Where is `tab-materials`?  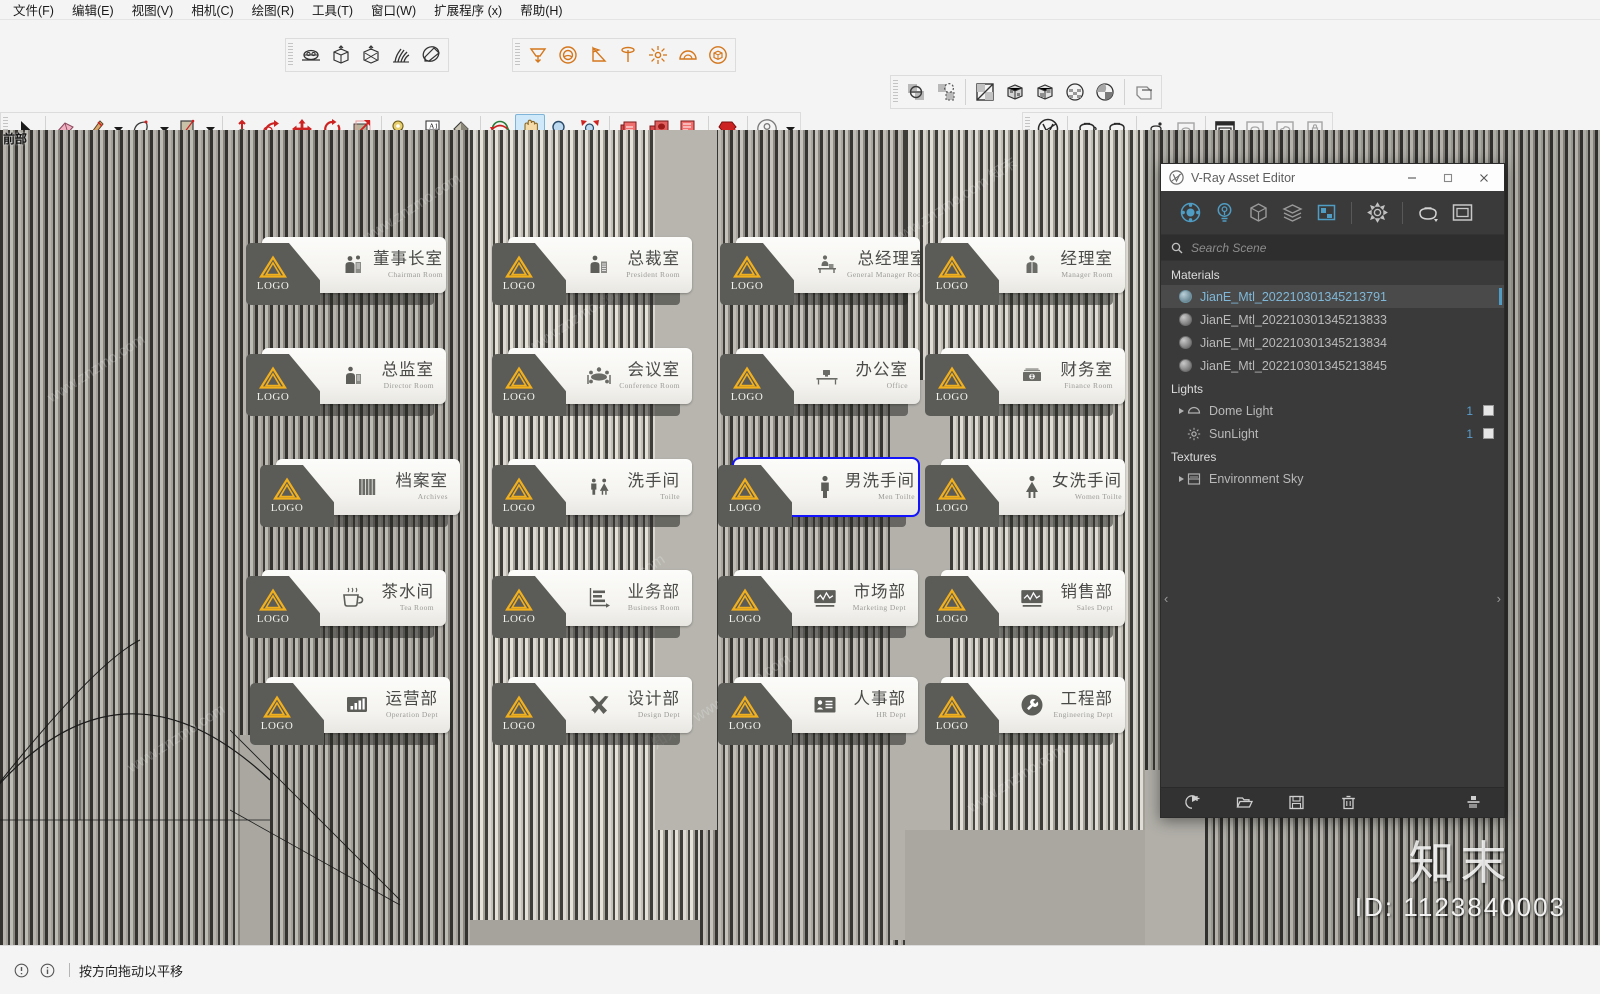
tab-materials is located at coordinates (1190, 213).